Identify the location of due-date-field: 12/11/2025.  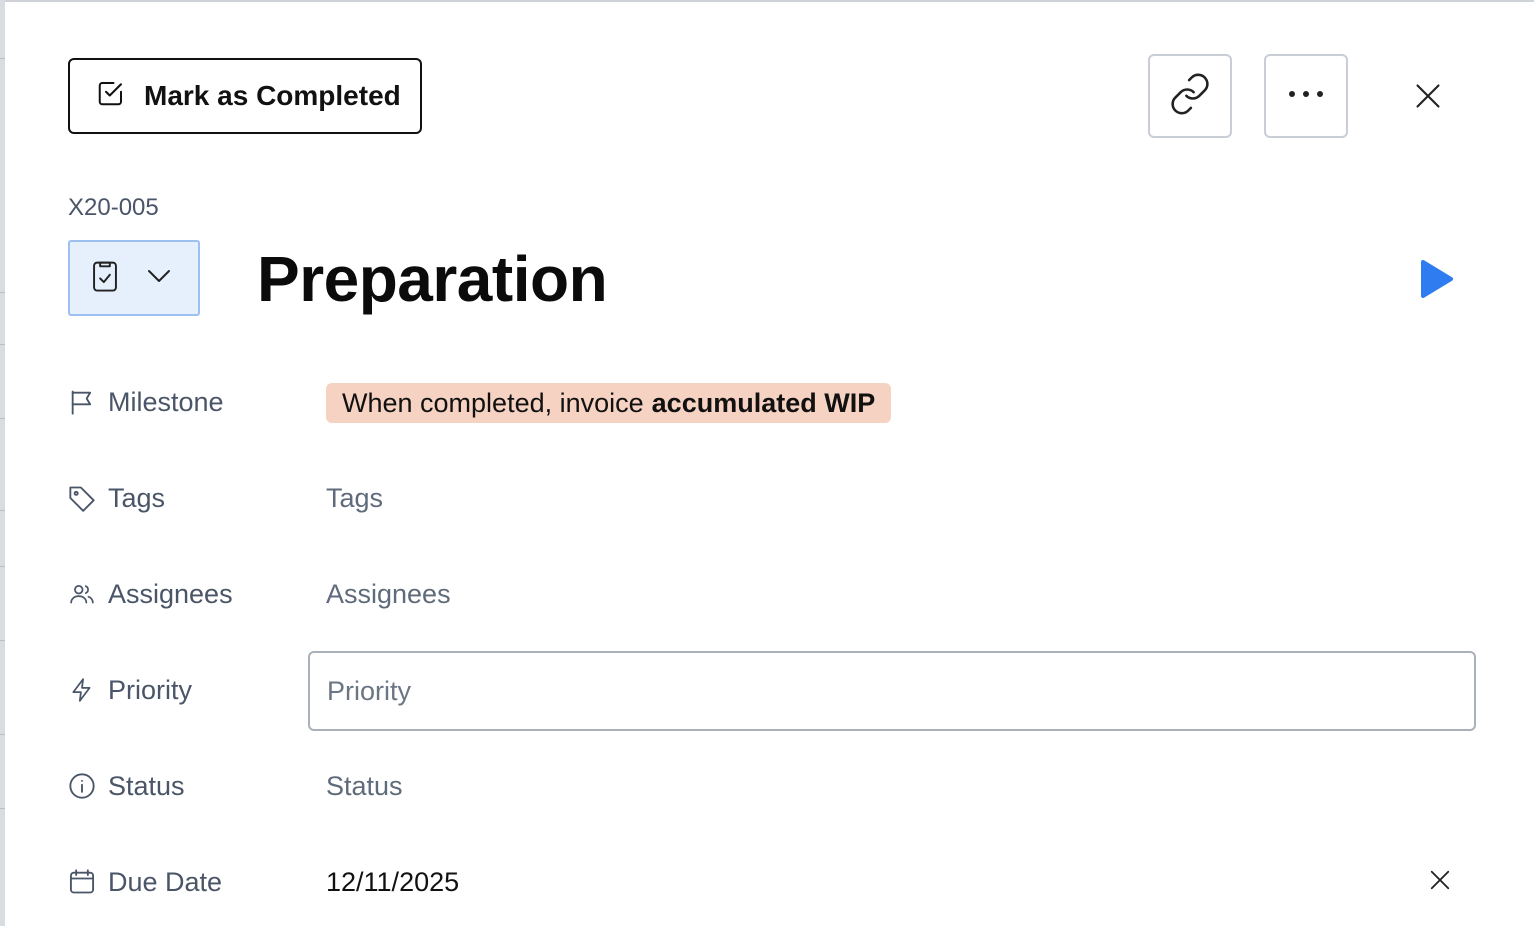
(392, 882).